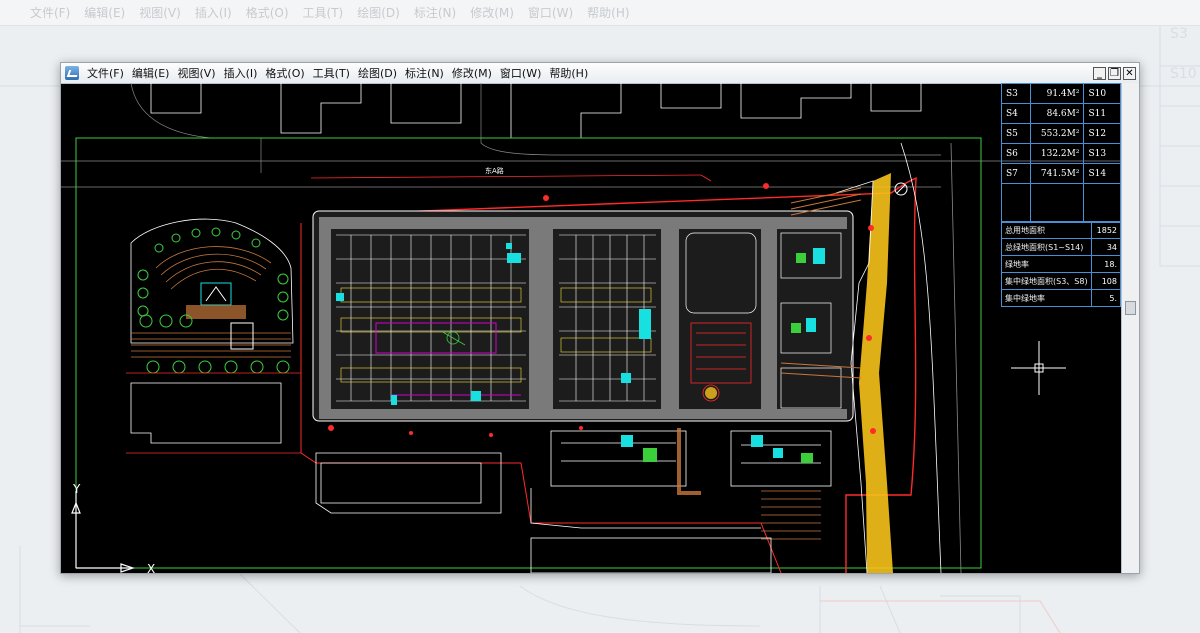  I want to click on table-row: S3 91.4M² S10, so click(1061, 93).